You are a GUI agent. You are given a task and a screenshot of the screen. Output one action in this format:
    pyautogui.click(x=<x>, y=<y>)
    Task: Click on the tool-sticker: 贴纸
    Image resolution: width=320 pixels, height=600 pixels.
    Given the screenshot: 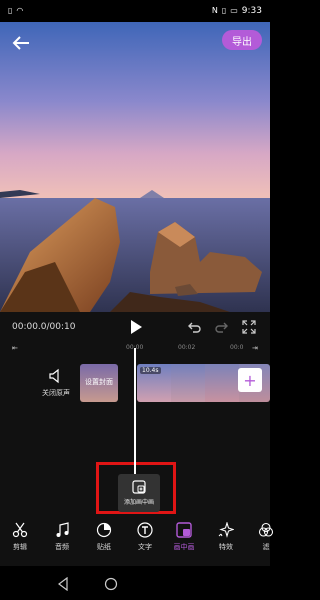 What is the action you would take?
    pyautogui.click(x=104, y=537)
    